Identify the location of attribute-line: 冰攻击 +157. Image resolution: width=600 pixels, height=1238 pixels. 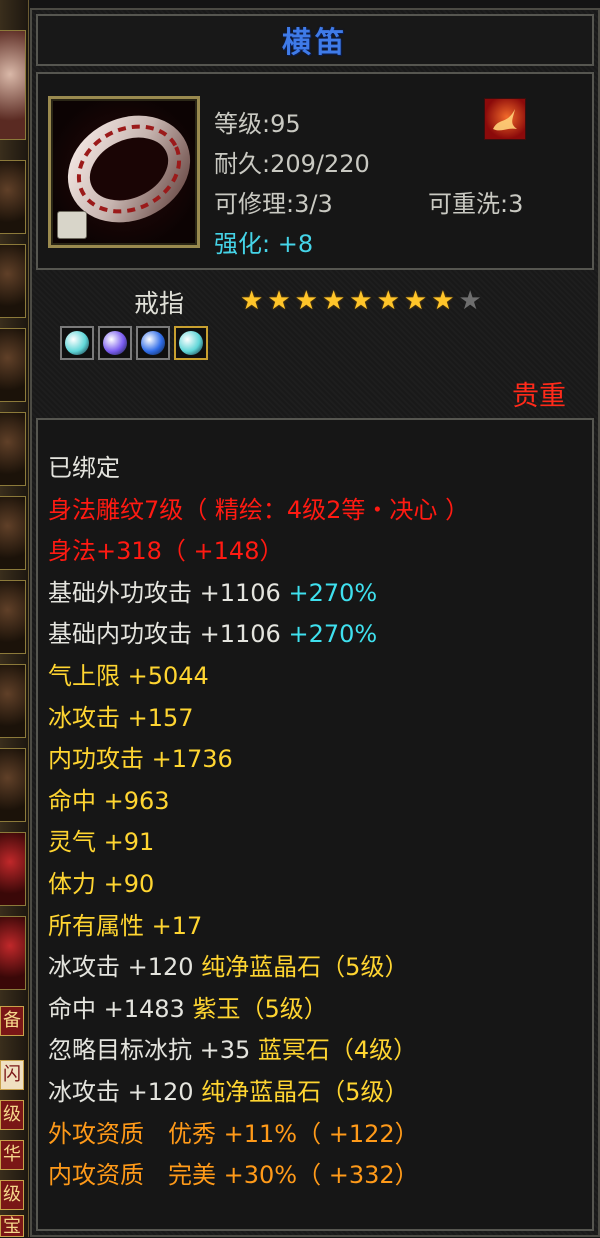
(258, 719).